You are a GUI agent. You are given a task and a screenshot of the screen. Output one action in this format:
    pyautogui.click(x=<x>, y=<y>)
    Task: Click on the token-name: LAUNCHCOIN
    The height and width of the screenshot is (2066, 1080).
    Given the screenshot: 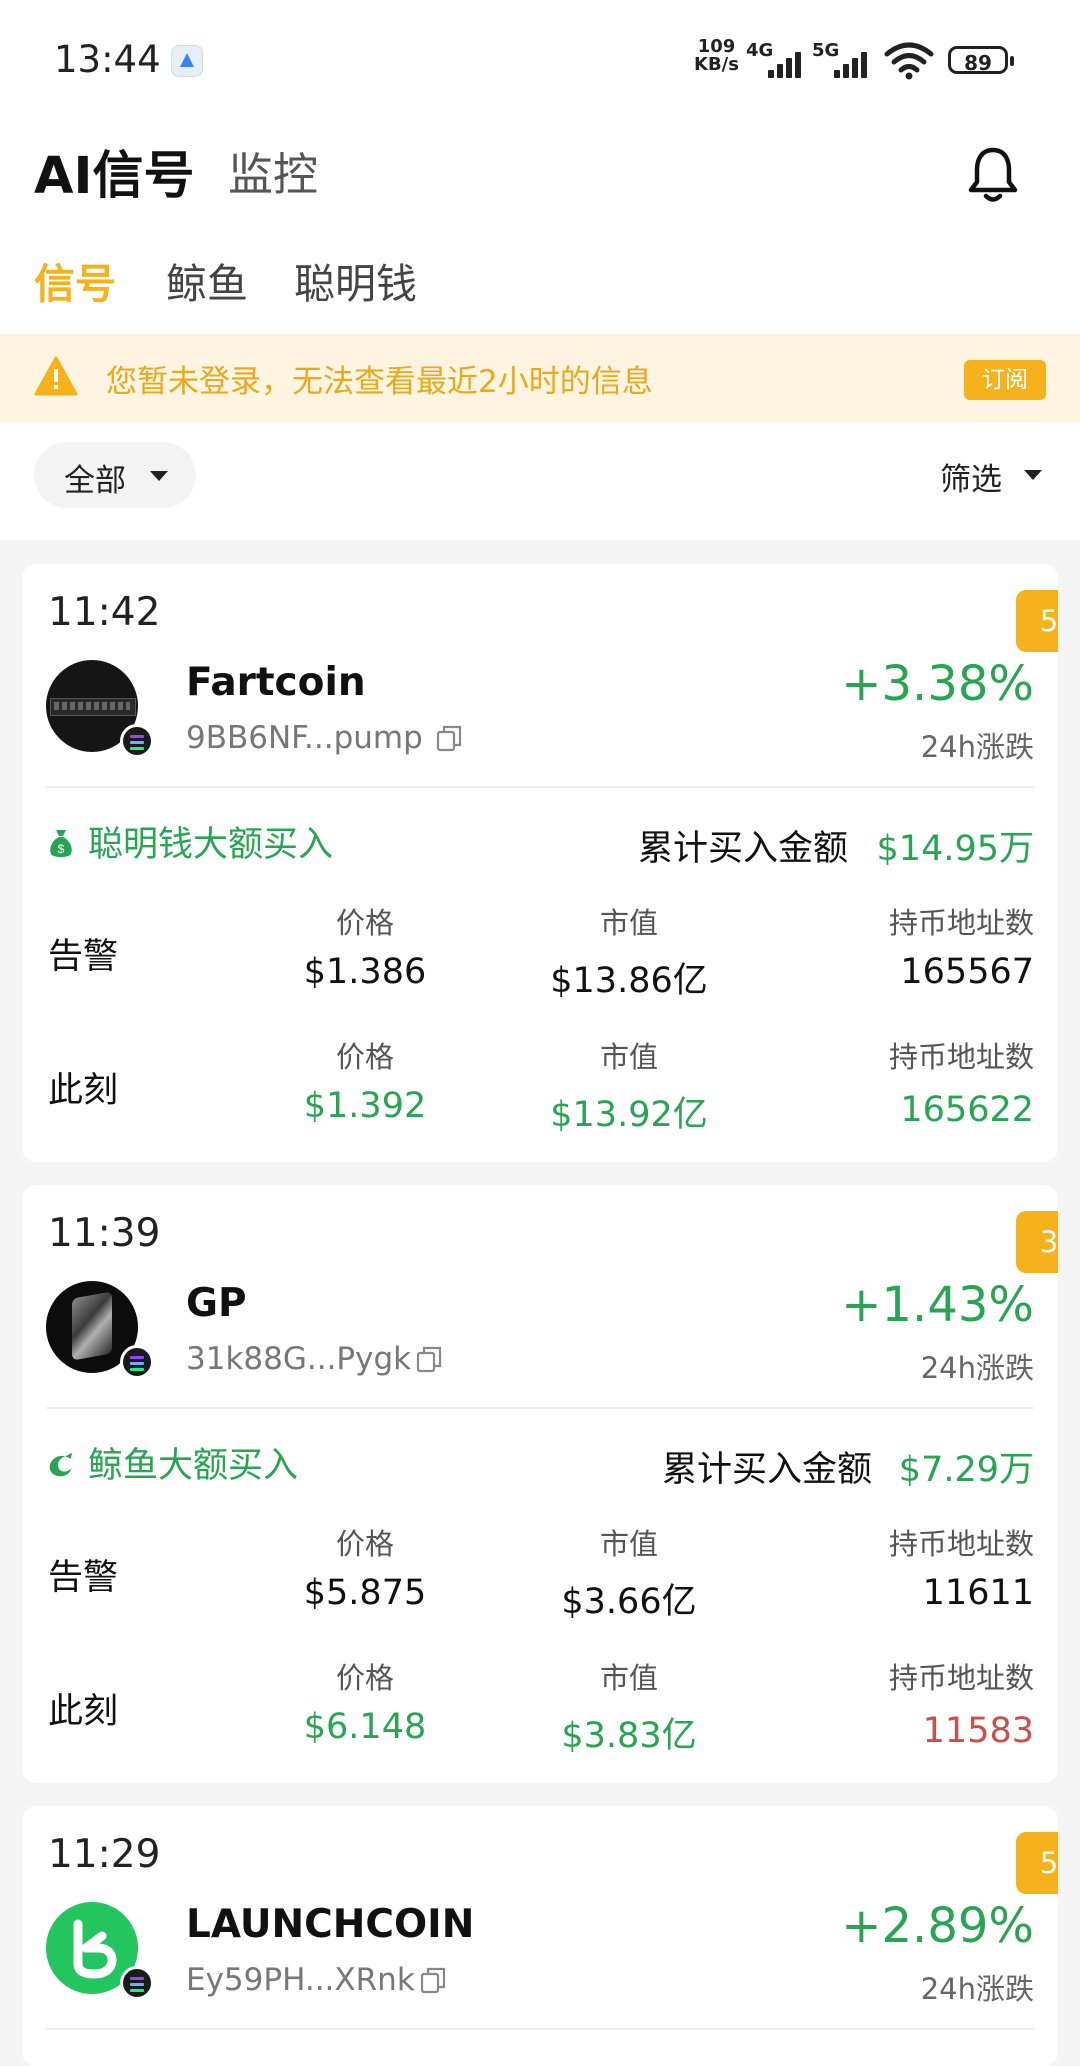 What is the action you would take?
    pyautogui.click(x=330, y=1924)
    